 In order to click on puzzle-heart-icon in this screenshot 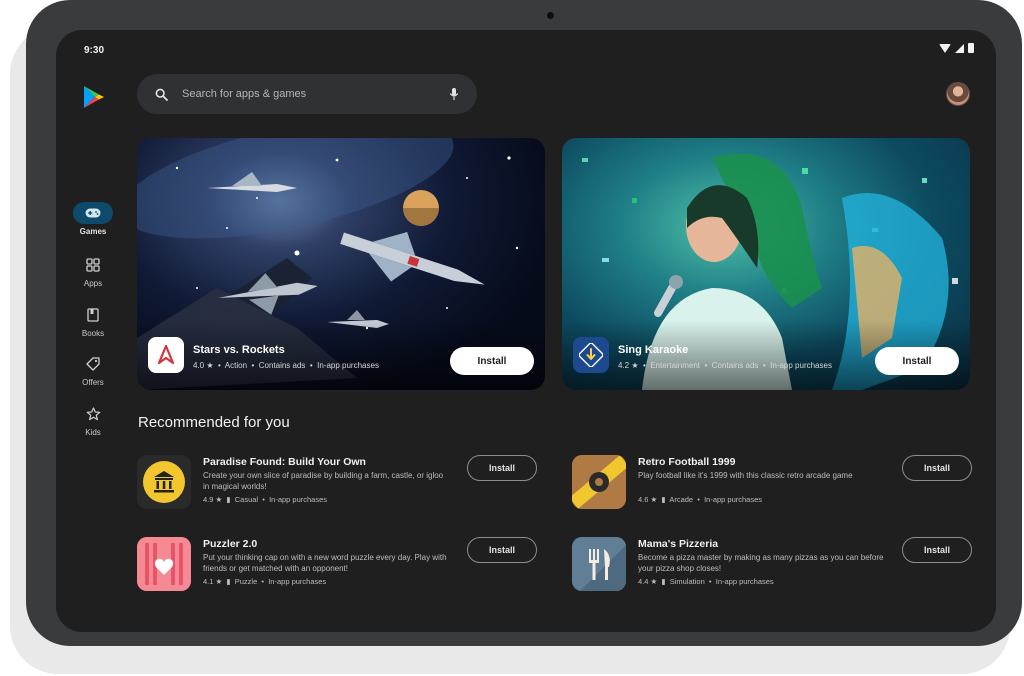, I will do `click(164, 564)`.